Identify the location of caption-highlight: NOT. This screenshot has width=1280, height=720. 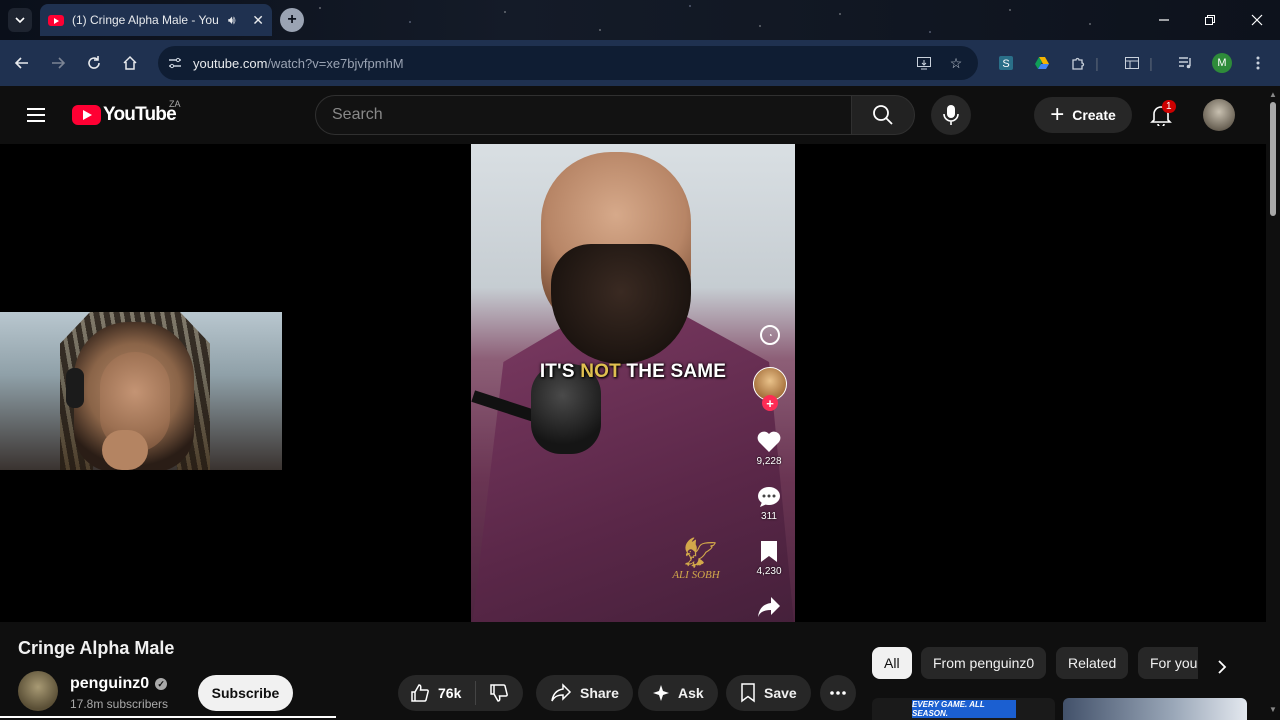
(600, 371).